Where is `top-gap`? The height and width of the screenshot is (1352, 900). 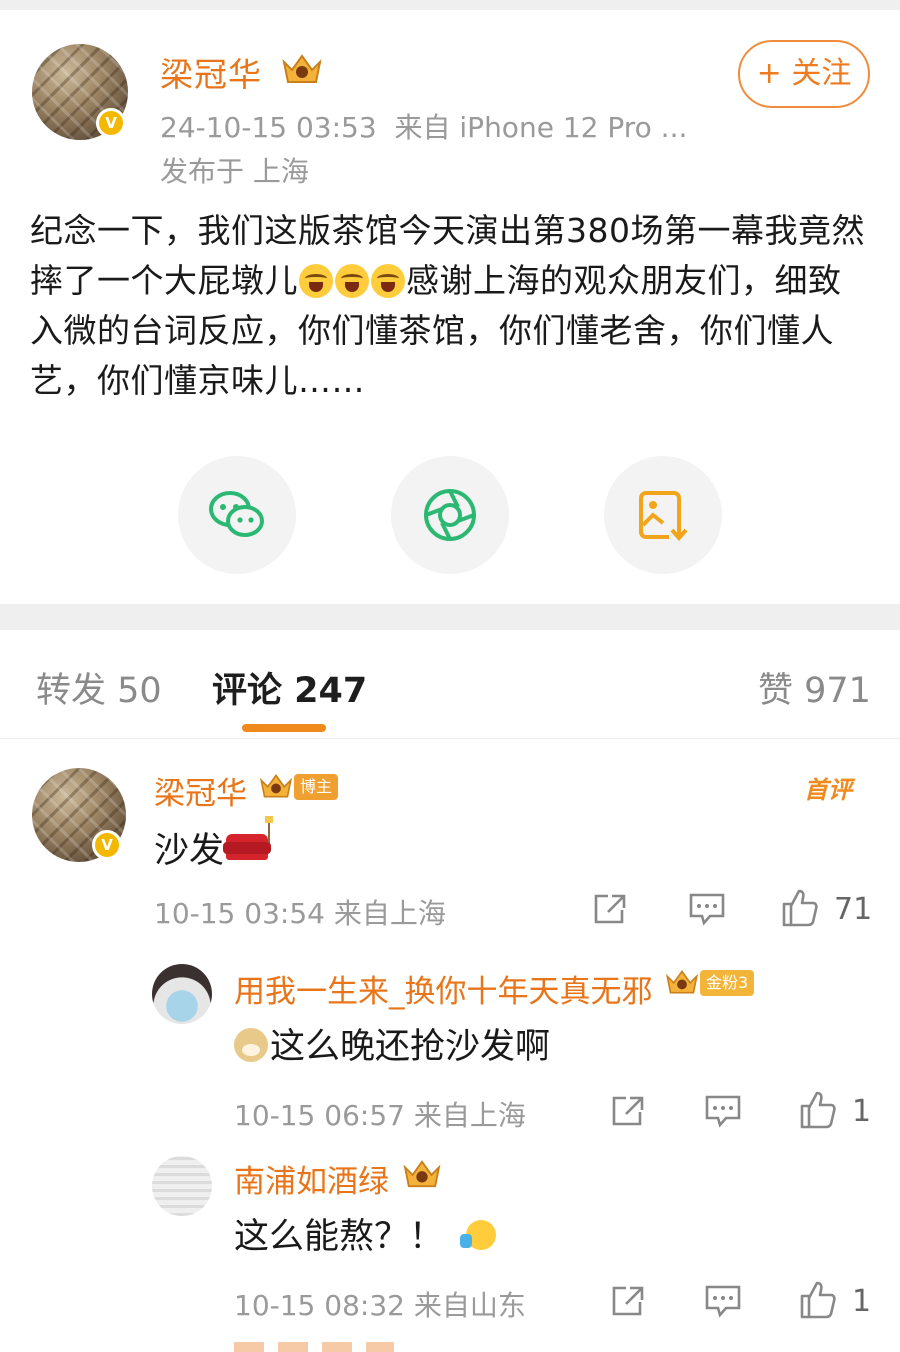 top-gap is located at coordinates (450, 5).